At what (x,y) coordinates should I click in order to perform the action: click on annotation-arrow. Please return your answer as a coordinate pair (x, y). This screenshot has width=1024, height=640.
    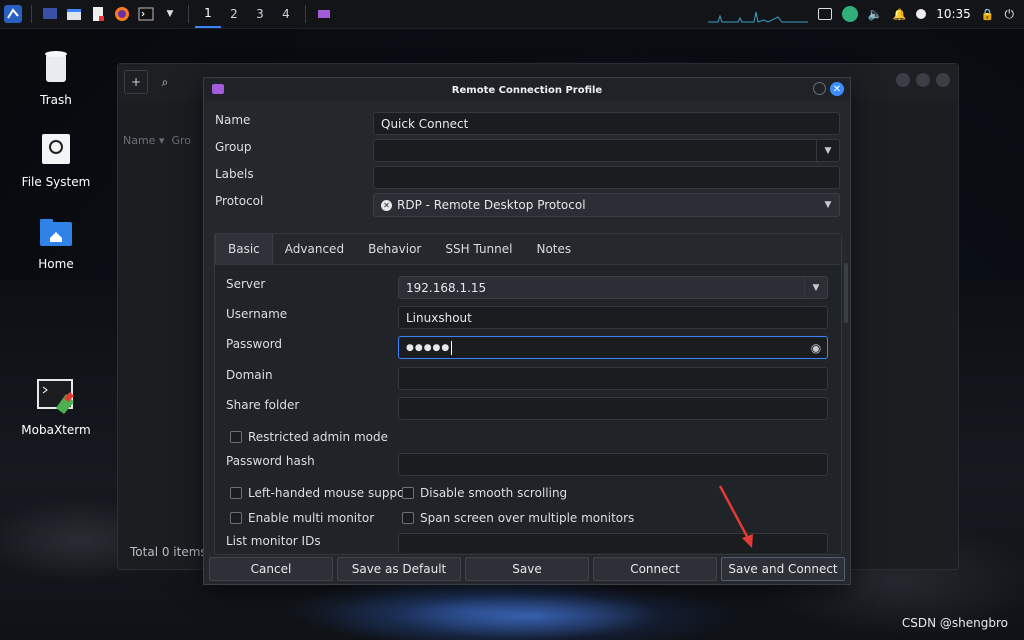
    Looking at the image, I should click on (735, 516).